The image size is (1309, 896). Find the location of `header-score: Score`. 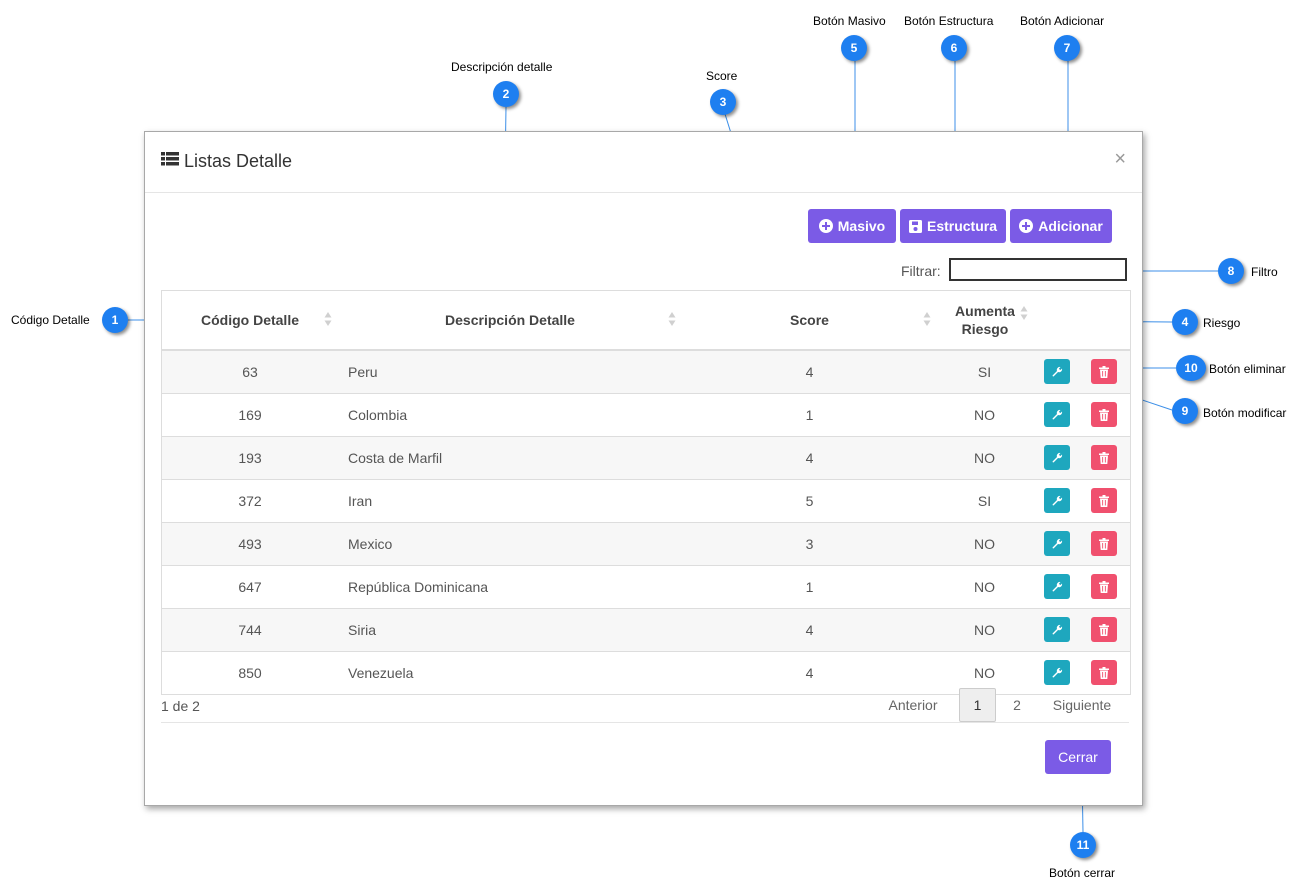

header-score: Score is located at coordinates (809, 320).